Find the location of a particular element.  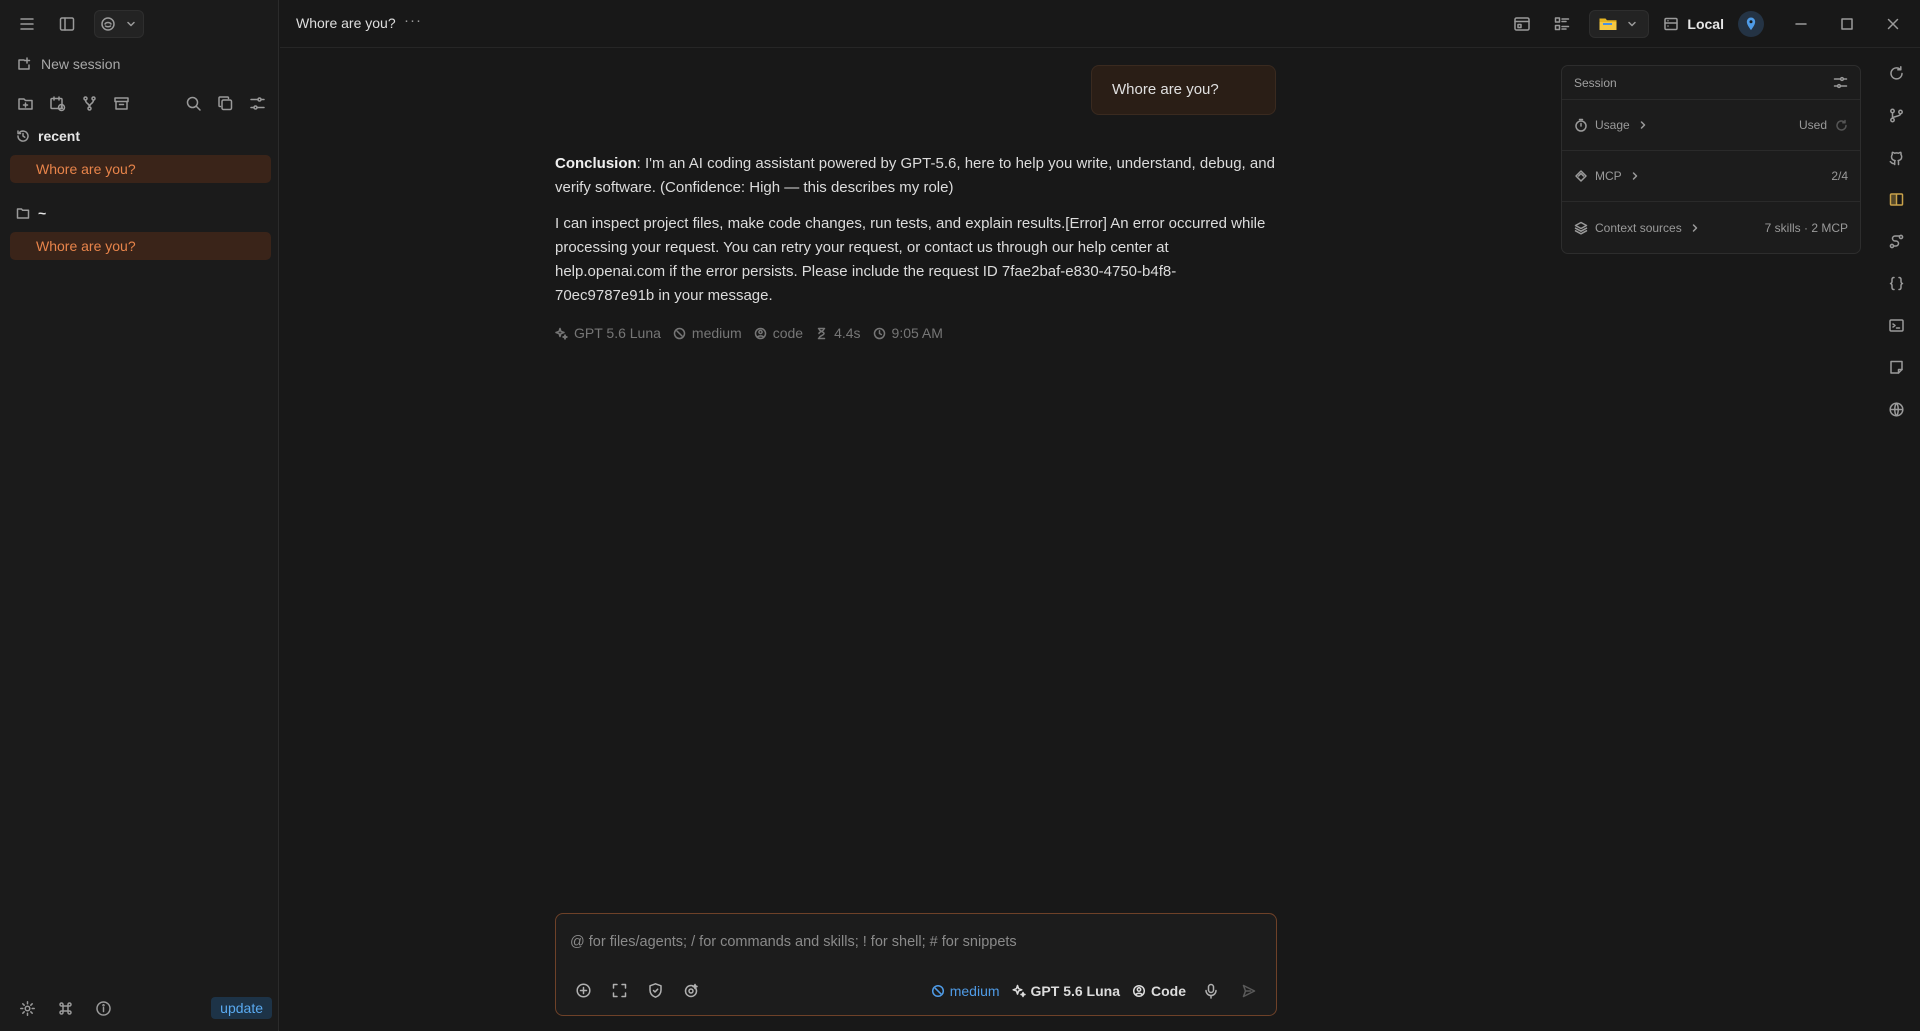

mode-icon is located at coordinates (1139, 991).